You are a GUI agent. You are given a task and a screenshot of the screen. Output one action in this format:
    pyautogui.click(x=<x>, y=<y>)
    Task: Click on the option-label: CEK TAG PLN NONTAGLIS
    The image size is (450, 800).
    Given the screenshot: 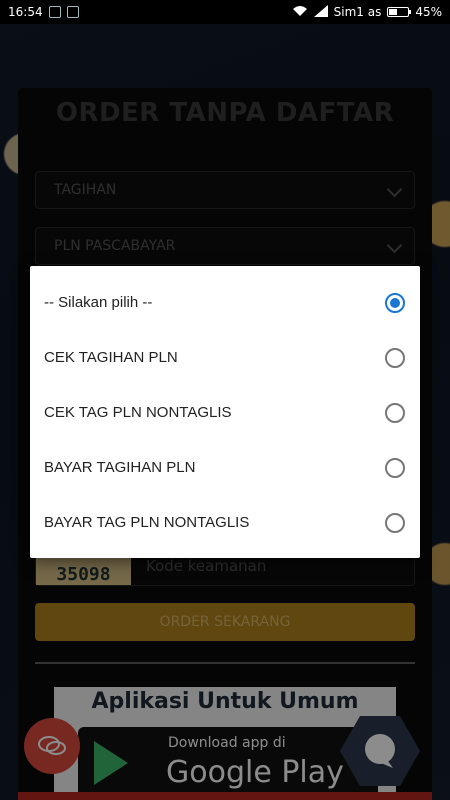 What is the action you would take?
    pyautogui.click(x=138, y=412)
    